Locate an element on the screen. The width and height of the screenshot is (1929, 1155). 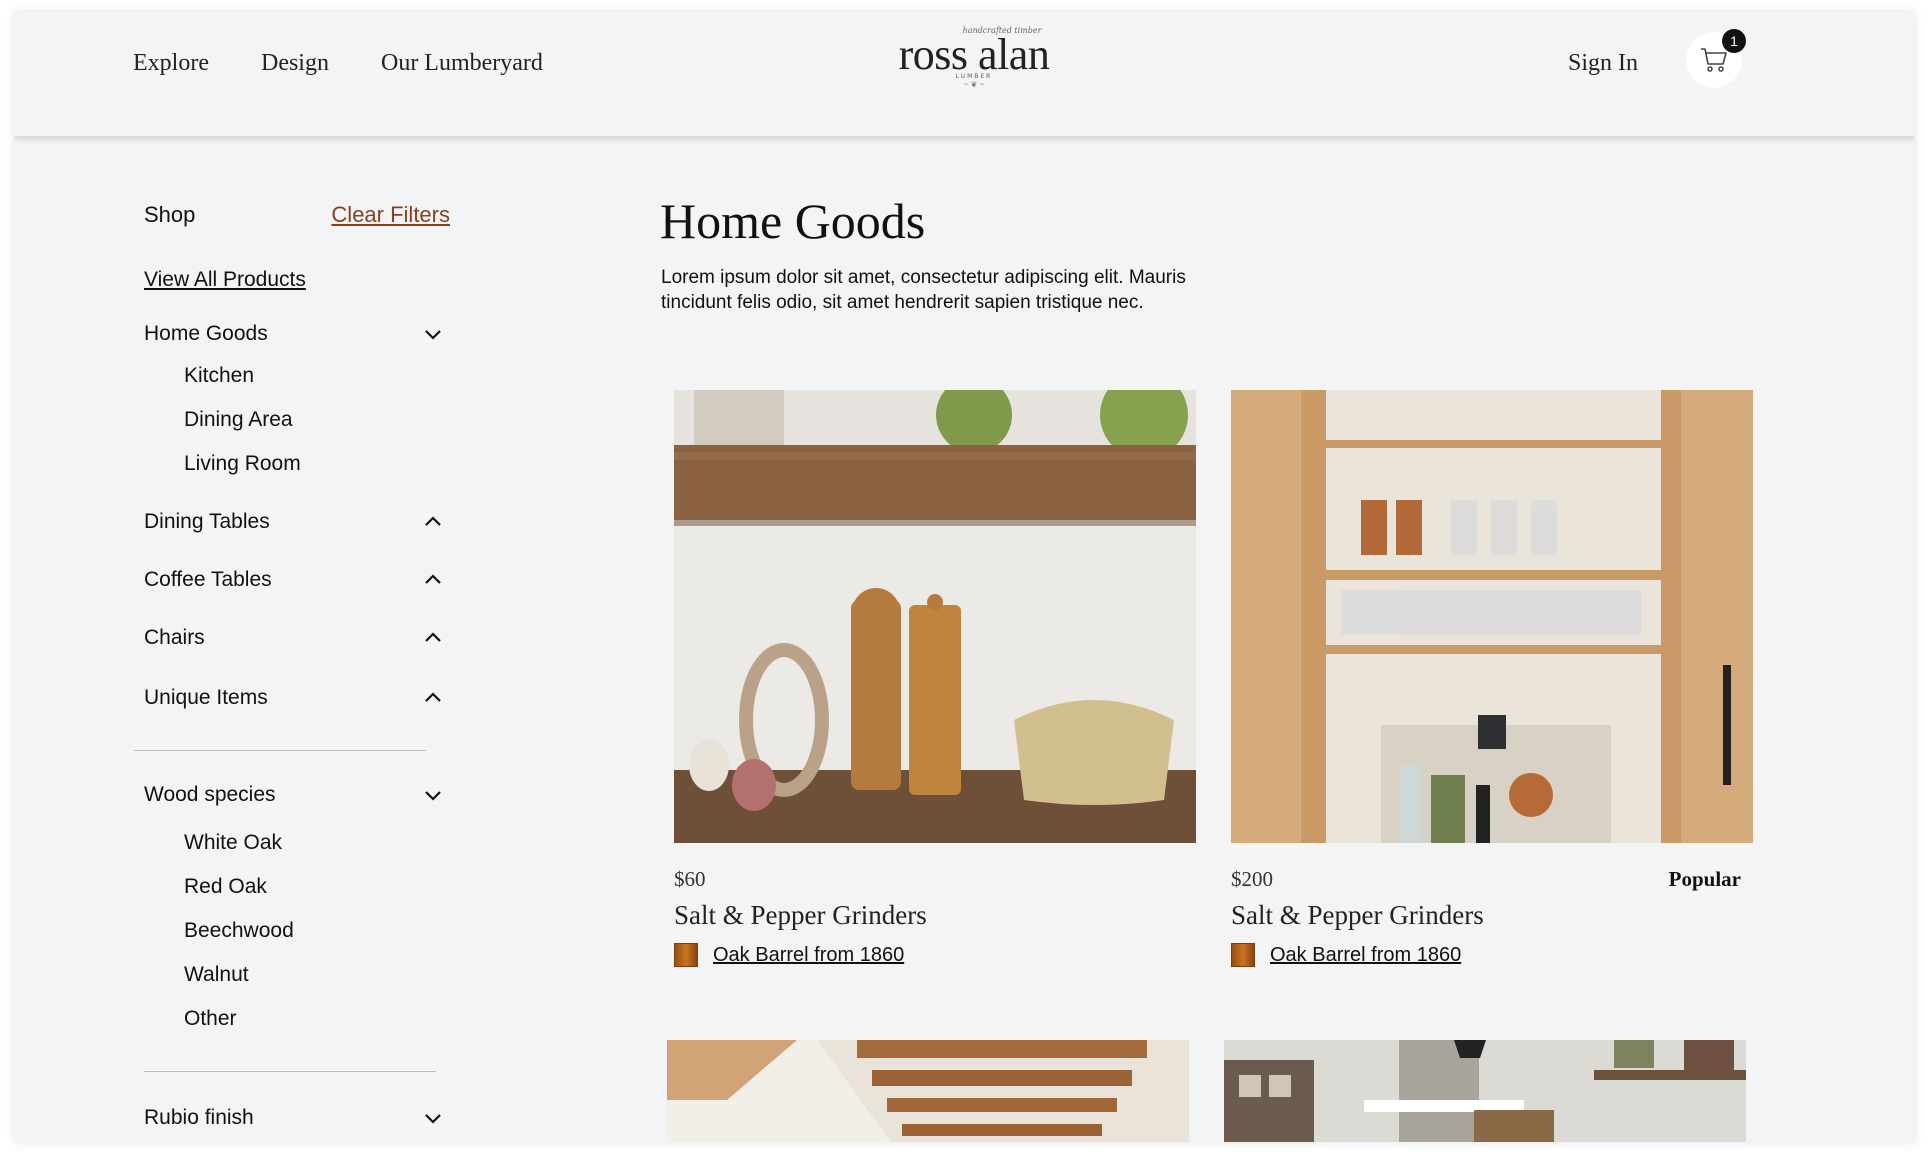
category-chairs: Chairs is located at coordinates (294, 638).